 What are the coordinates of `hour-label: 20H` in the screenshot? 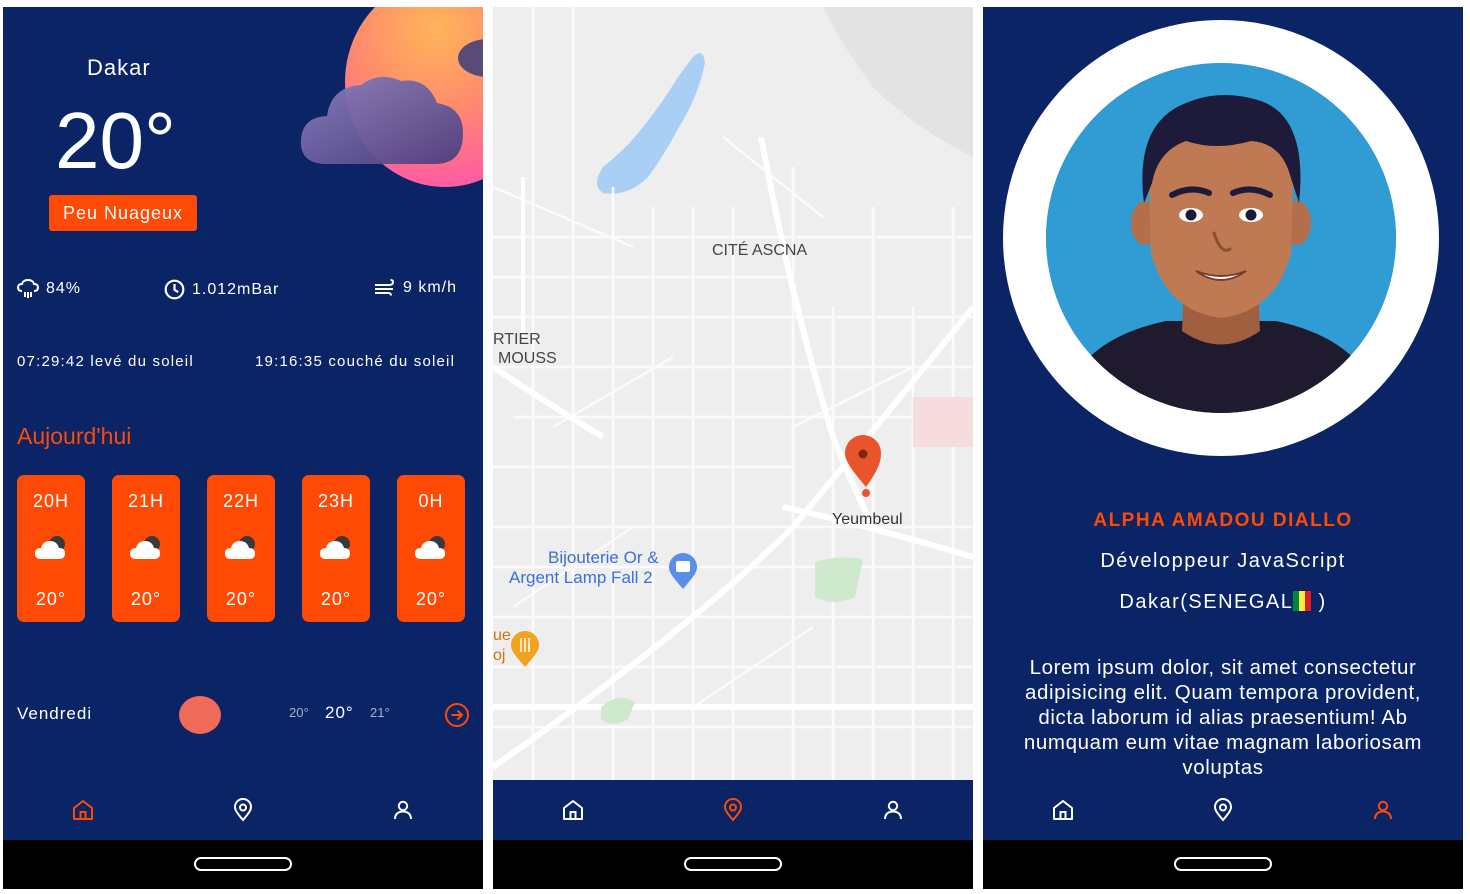 It's located at (51, 501).